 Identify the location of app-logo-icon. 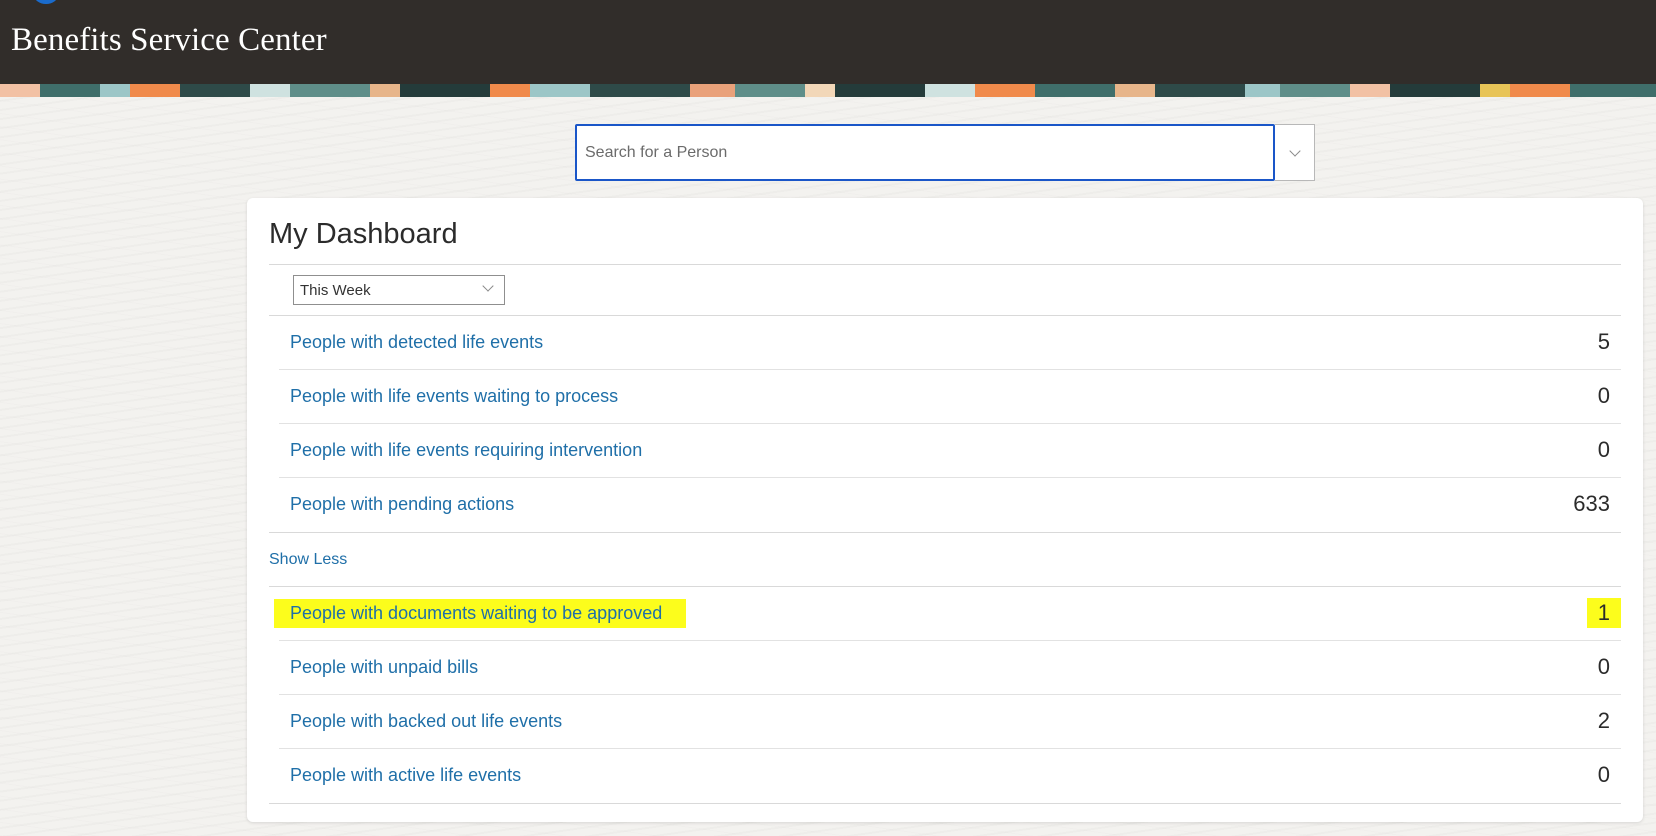
(46, 2).